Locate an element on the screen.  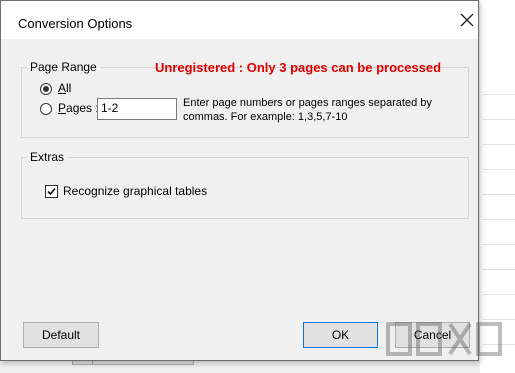
pages-radio-label: Pages : is located at coordinates (78, 108).